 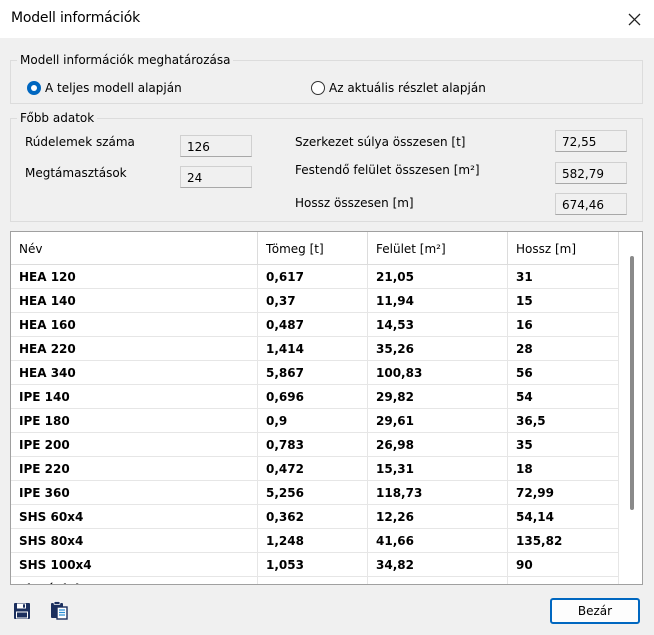 What do you see at coordinates (438, 541) in the screenshot?
I see `cell-area: 41,66` at bounding box center [438, 541].